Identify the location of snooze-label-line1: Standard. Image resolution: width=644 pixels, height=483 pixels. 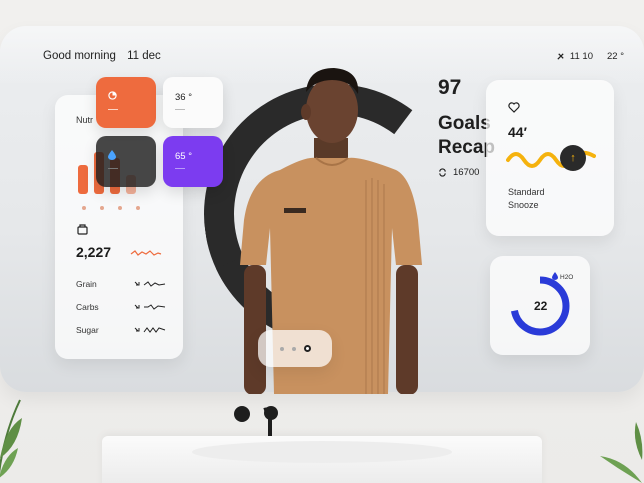
(526, 192).